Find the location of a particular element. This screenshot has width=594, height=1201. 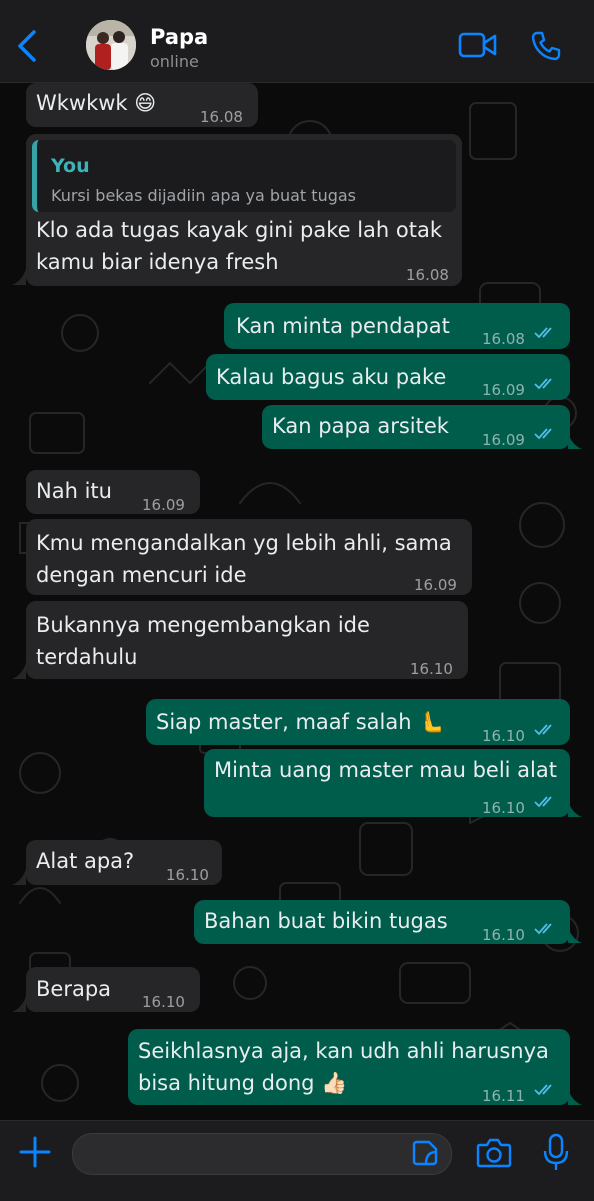

message-text: Nah itu is located at coordinates (74, 491).